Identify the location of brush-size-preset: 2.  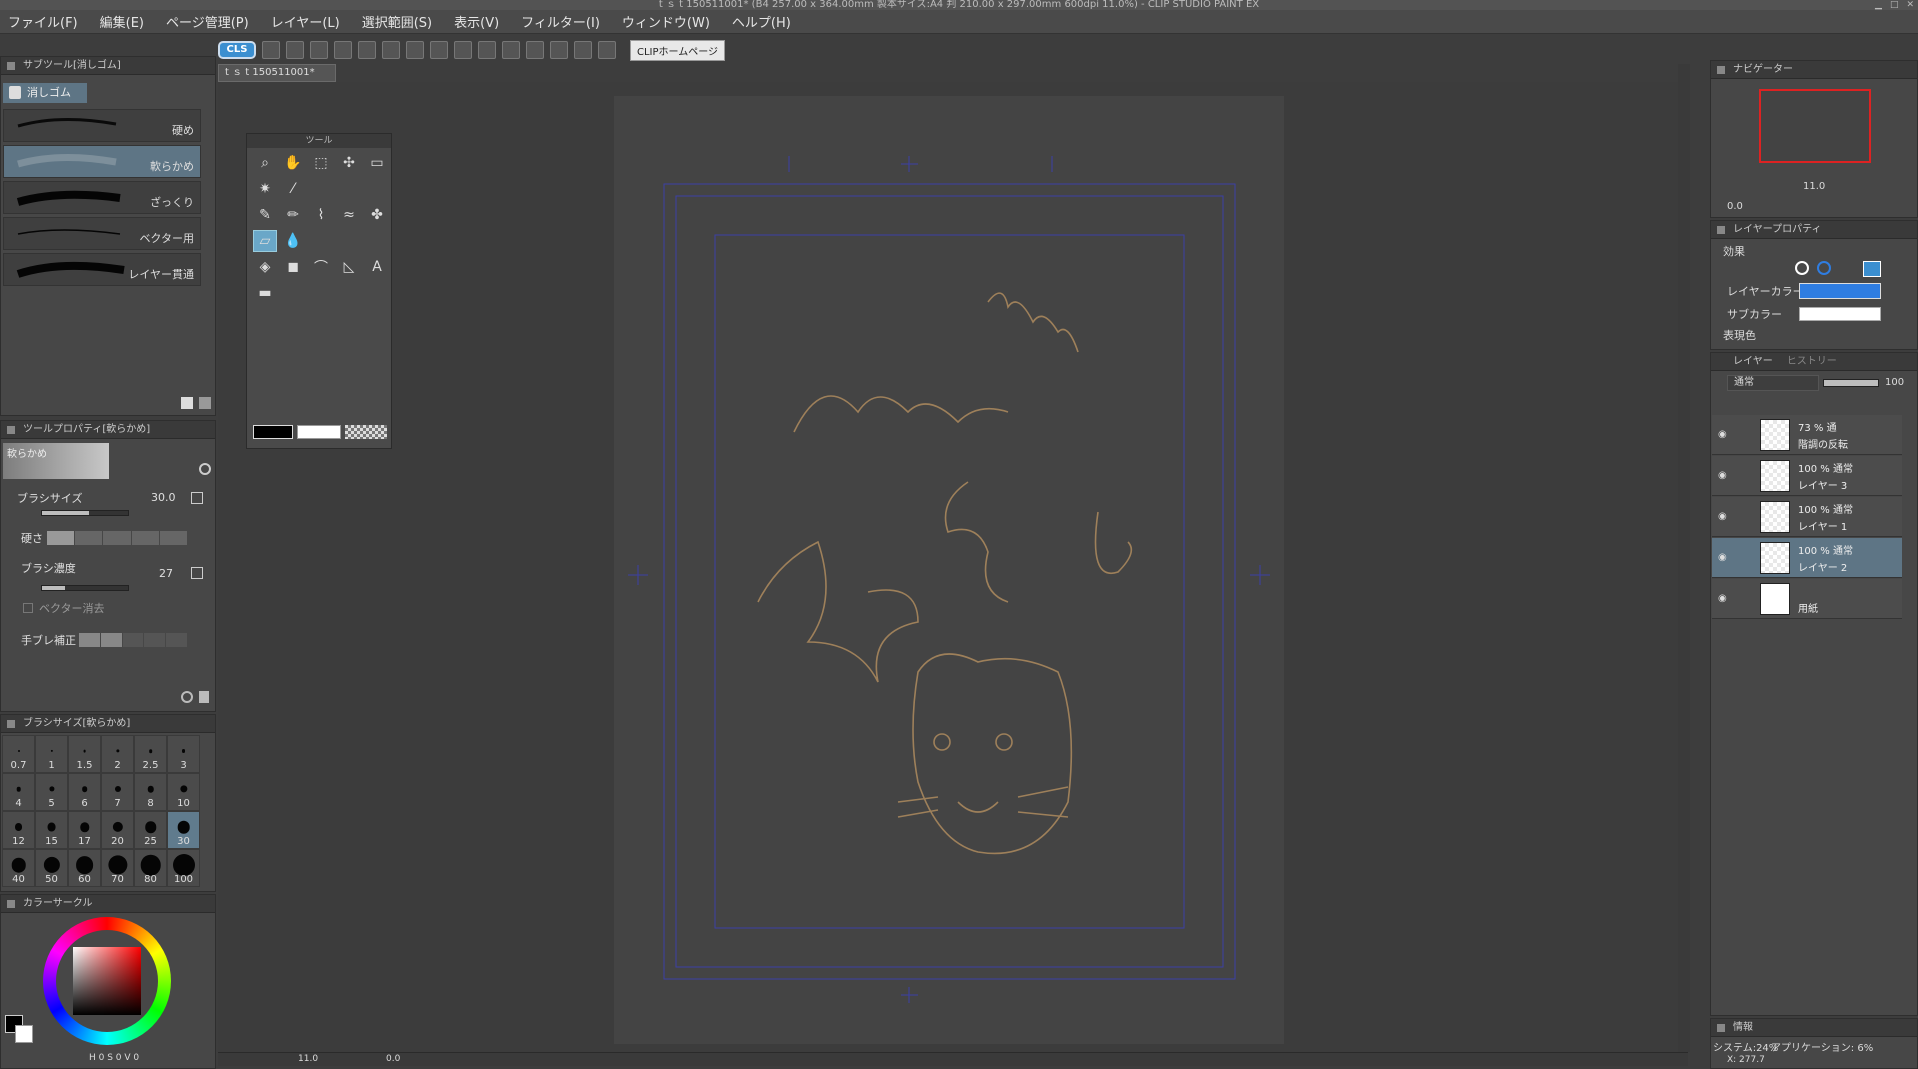
(117, 754).